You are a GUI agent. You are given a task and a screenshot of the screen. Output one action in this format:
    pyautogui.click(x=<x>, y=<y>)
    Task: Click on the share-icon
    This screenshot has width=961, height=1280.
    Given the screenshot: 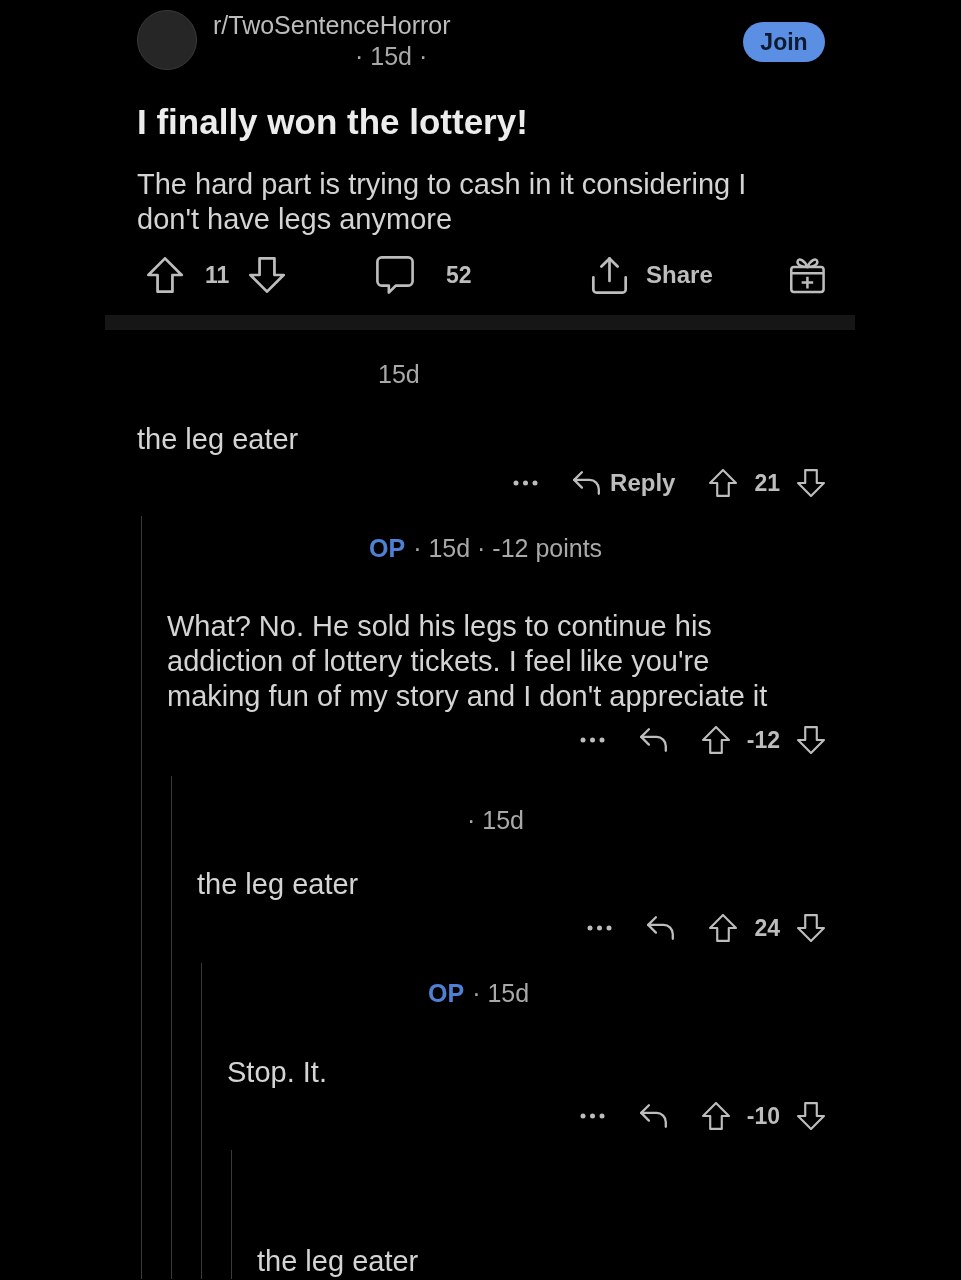 What is the action you would take?
    pyautogui.click(x=610, y=275)
    